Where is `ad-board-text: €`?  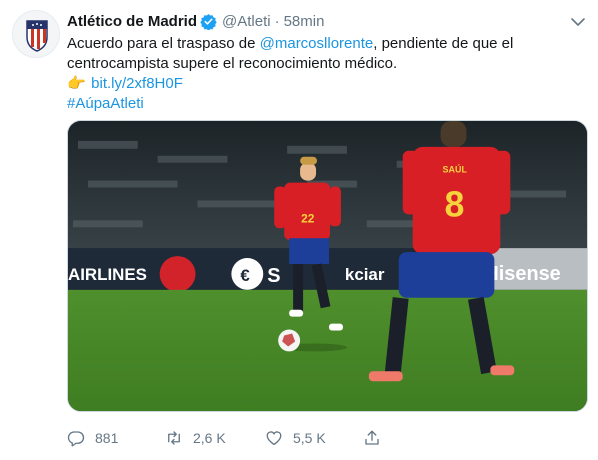 ad-board-text: € is located at coordinates (245, 275).